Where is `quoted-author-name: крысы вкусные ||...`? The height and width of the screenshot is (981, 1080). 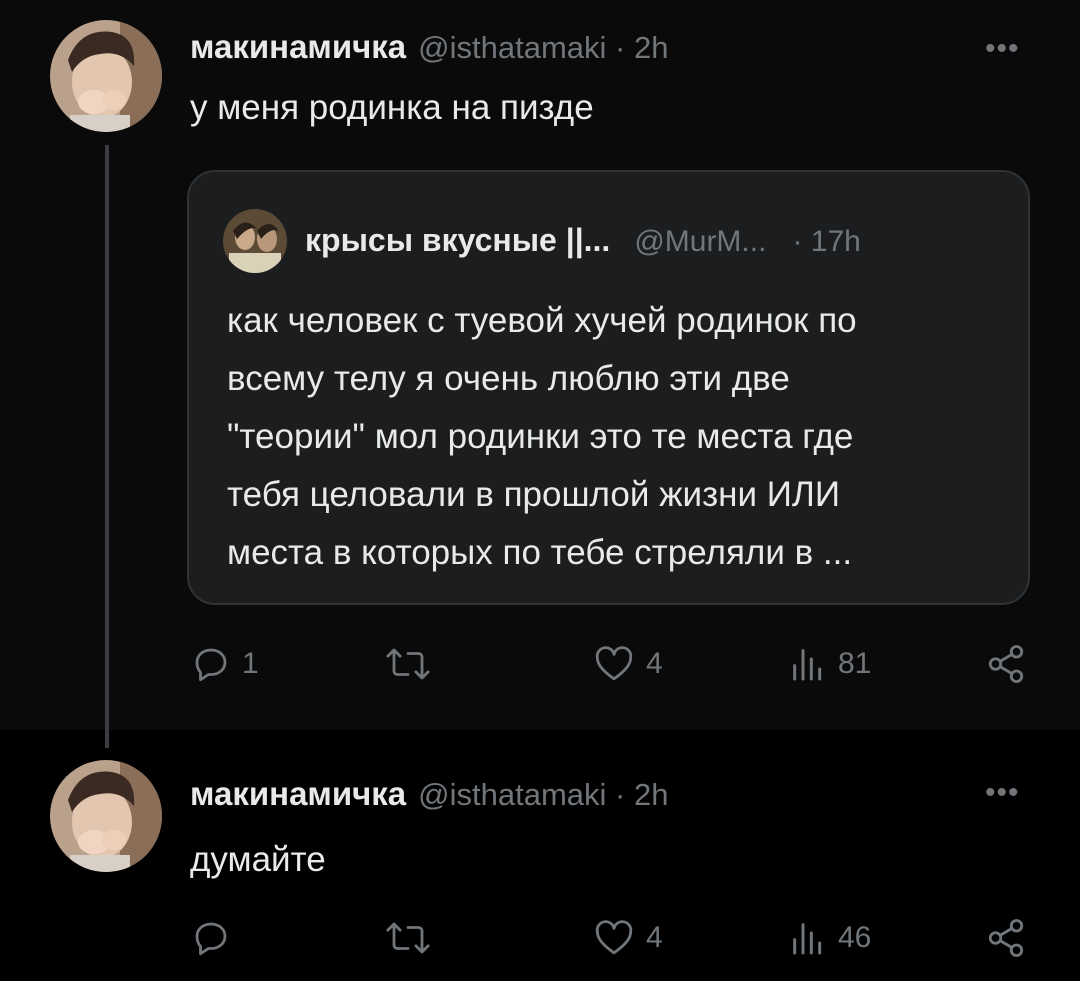 quoted-author-name: крысы вкусные ||... is located at coordinates (457, 240).